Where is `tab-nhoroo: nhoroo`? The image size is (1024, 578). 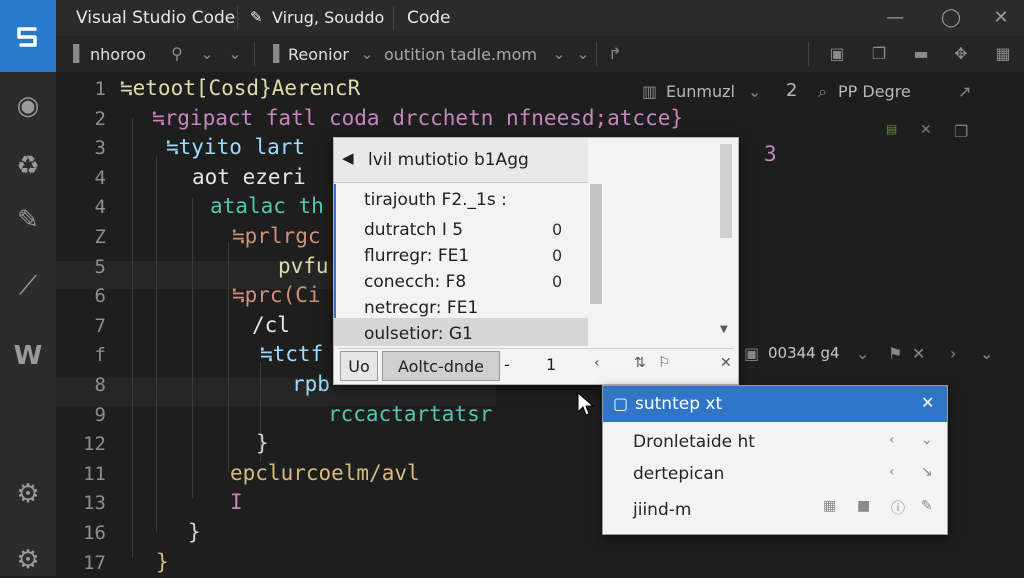
tab-nhoroo: nhoroo is located at coordinates (118, 54).